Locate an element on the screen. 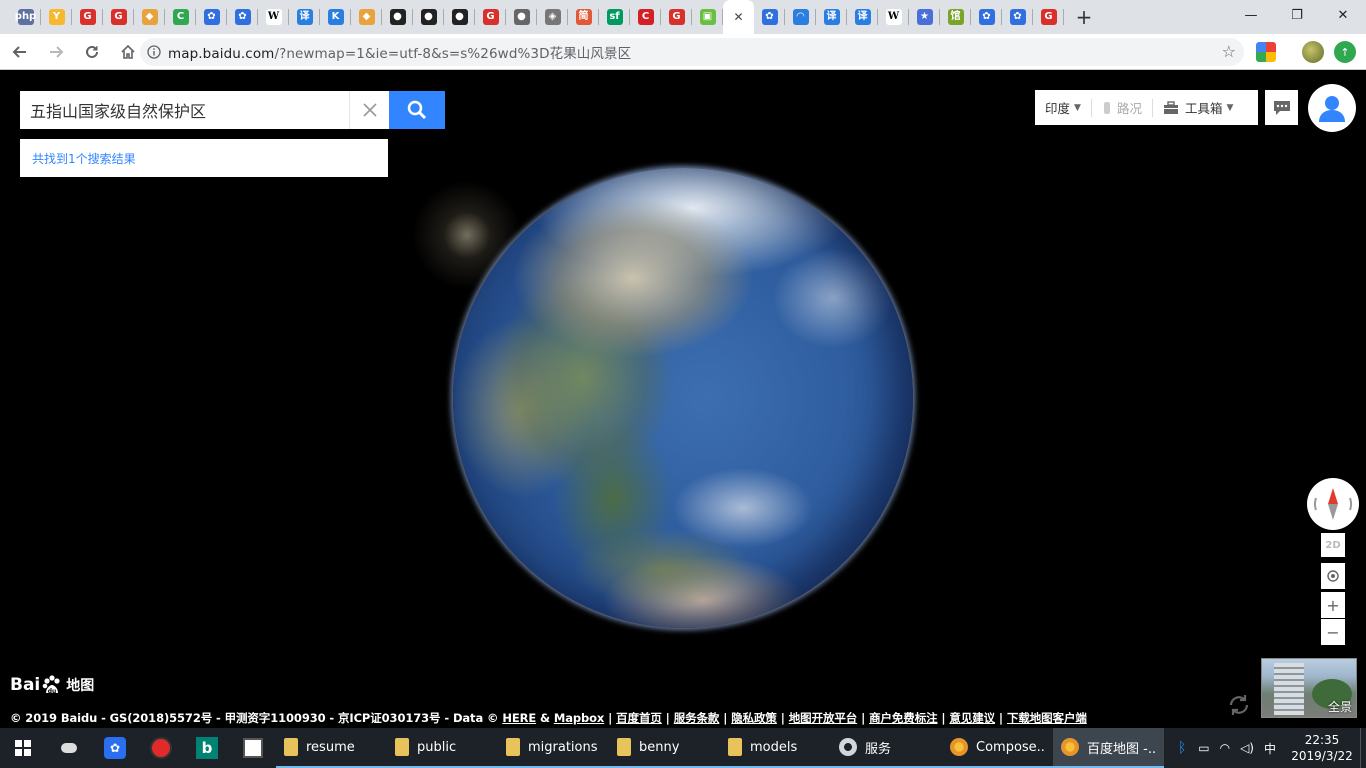  mapbox-link: Mapbox is located at coordinates (579, 718).